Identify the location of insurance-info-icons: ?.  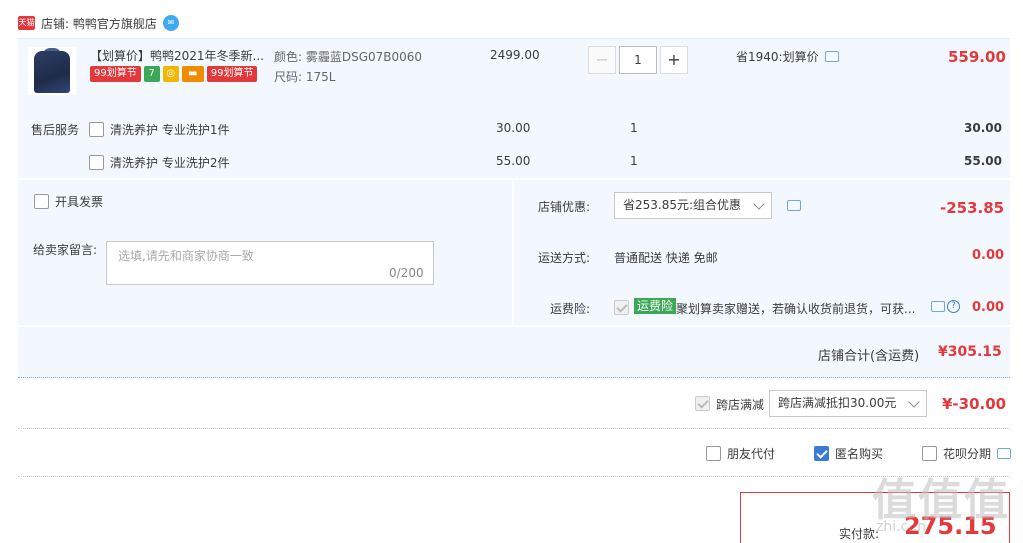
(945, 306).